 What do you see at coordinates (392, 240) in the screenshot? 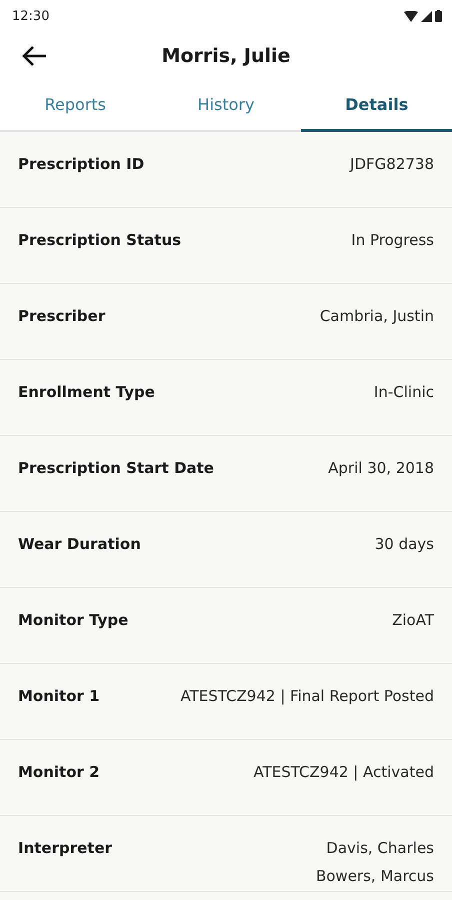
I see `detail-value: In Progress` at bounding box center [392, 240].